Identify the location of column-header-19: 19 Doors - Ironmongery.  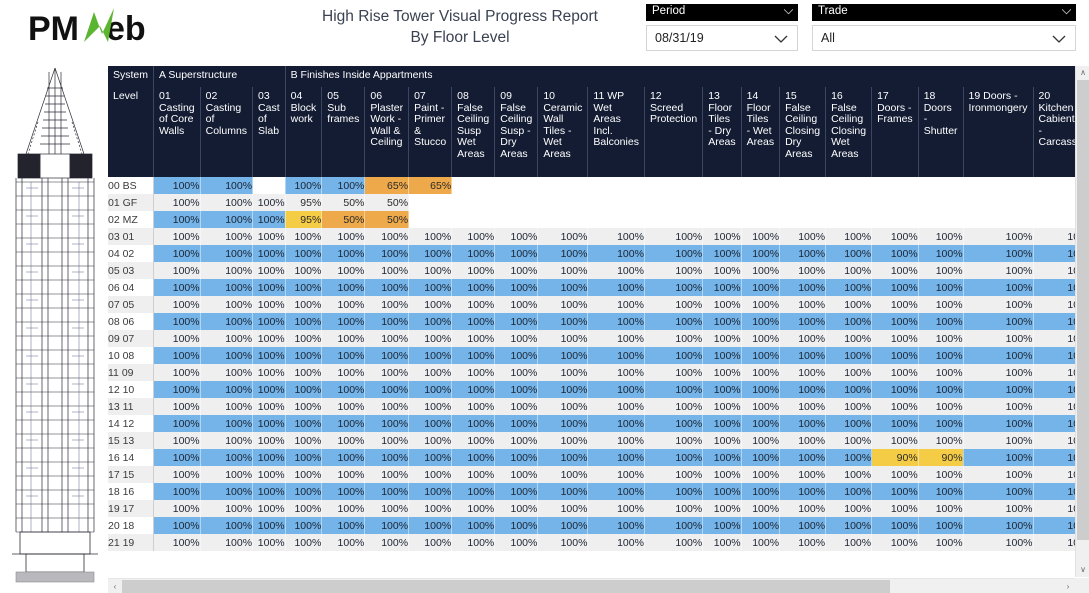
(998, 132).